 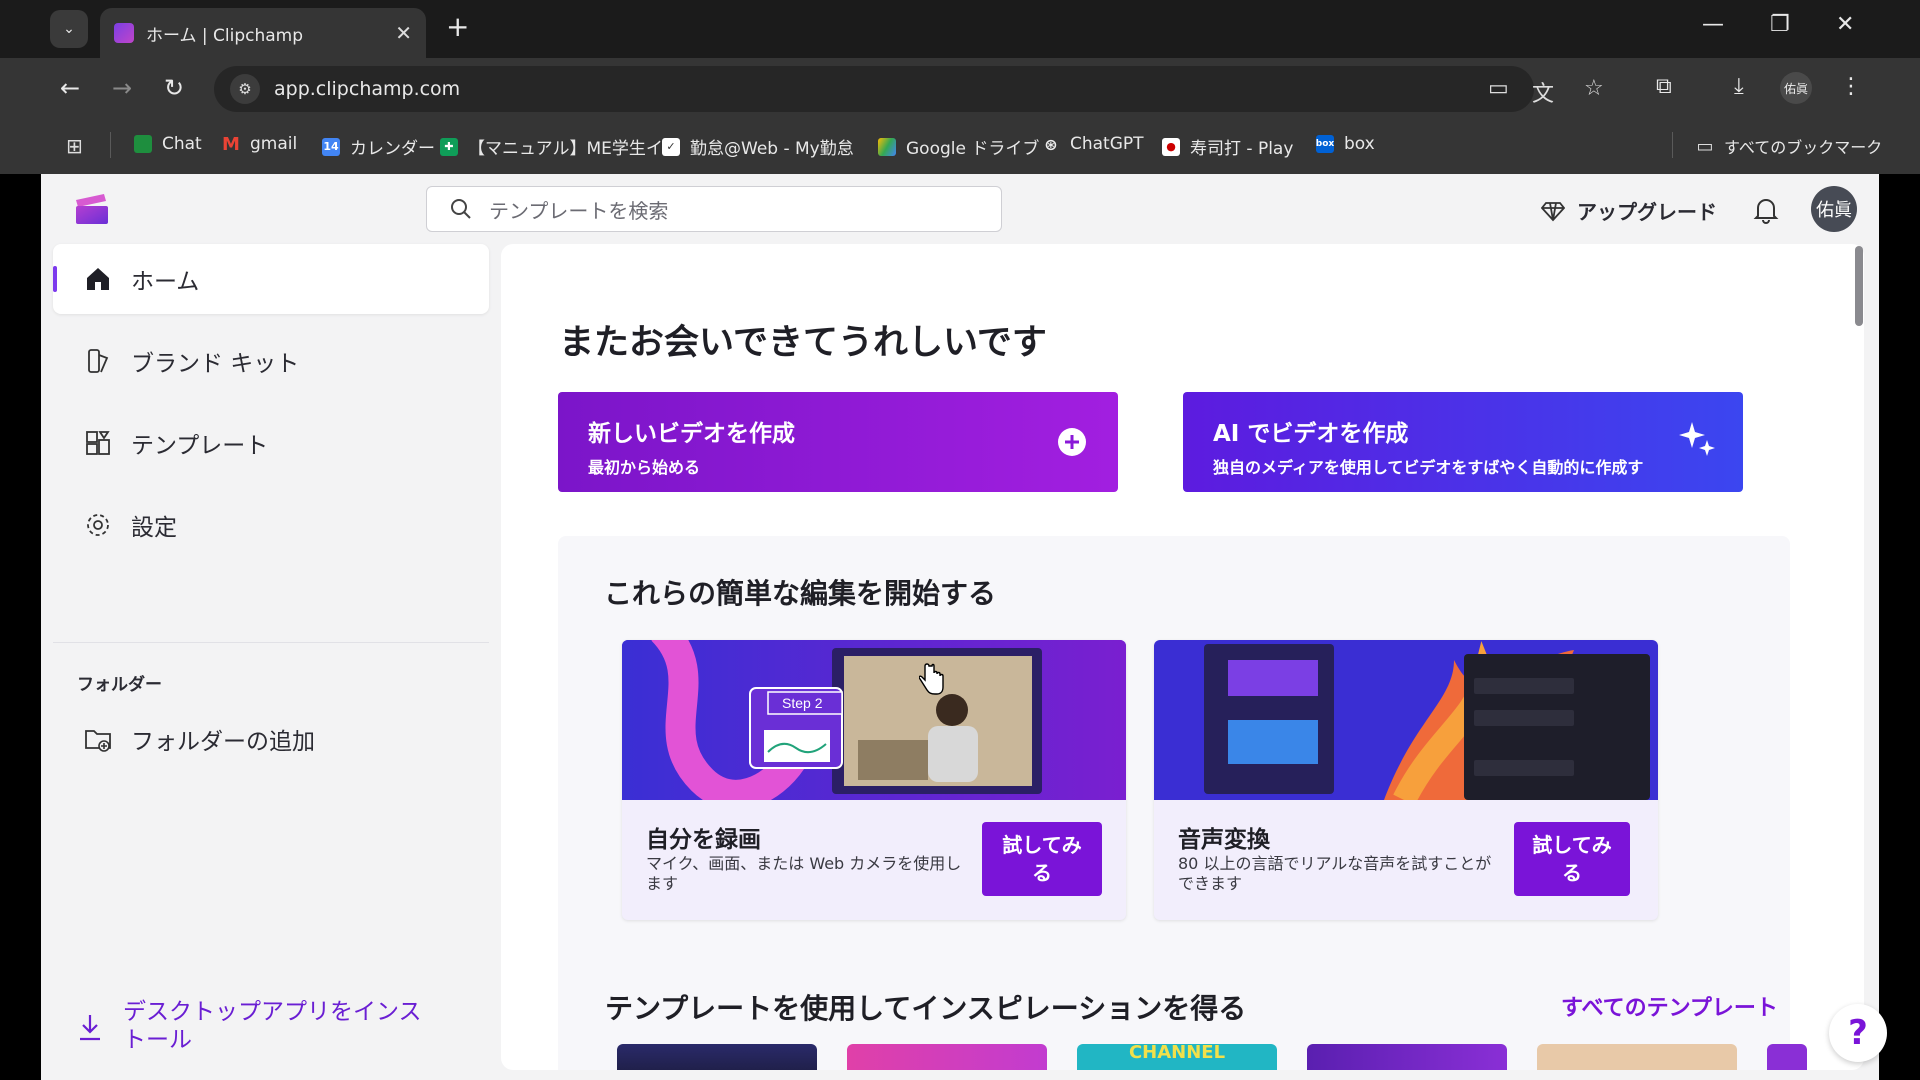 I want to click on avatar: 佑眞, so click(x=1834, y=209).